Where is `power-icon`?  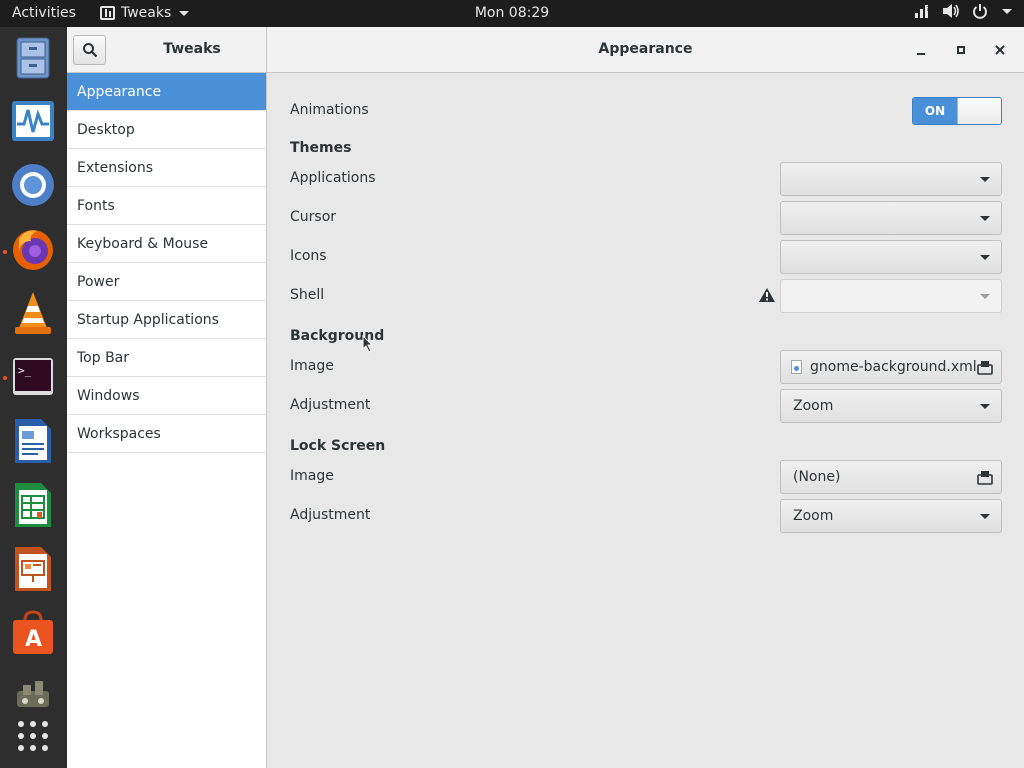
power-icon is located at coordinates (980, 11).